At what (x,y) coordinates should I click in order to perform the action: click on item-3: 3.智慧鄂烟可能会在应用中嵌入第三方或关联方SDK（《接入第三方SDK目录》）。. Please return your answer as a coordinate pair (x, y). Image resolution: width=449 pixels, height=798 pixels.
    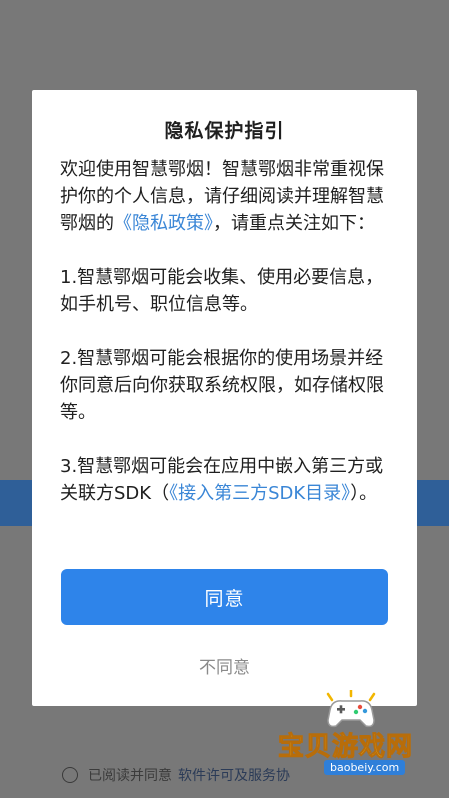
    Looking at the image, I should click on (228, 480).